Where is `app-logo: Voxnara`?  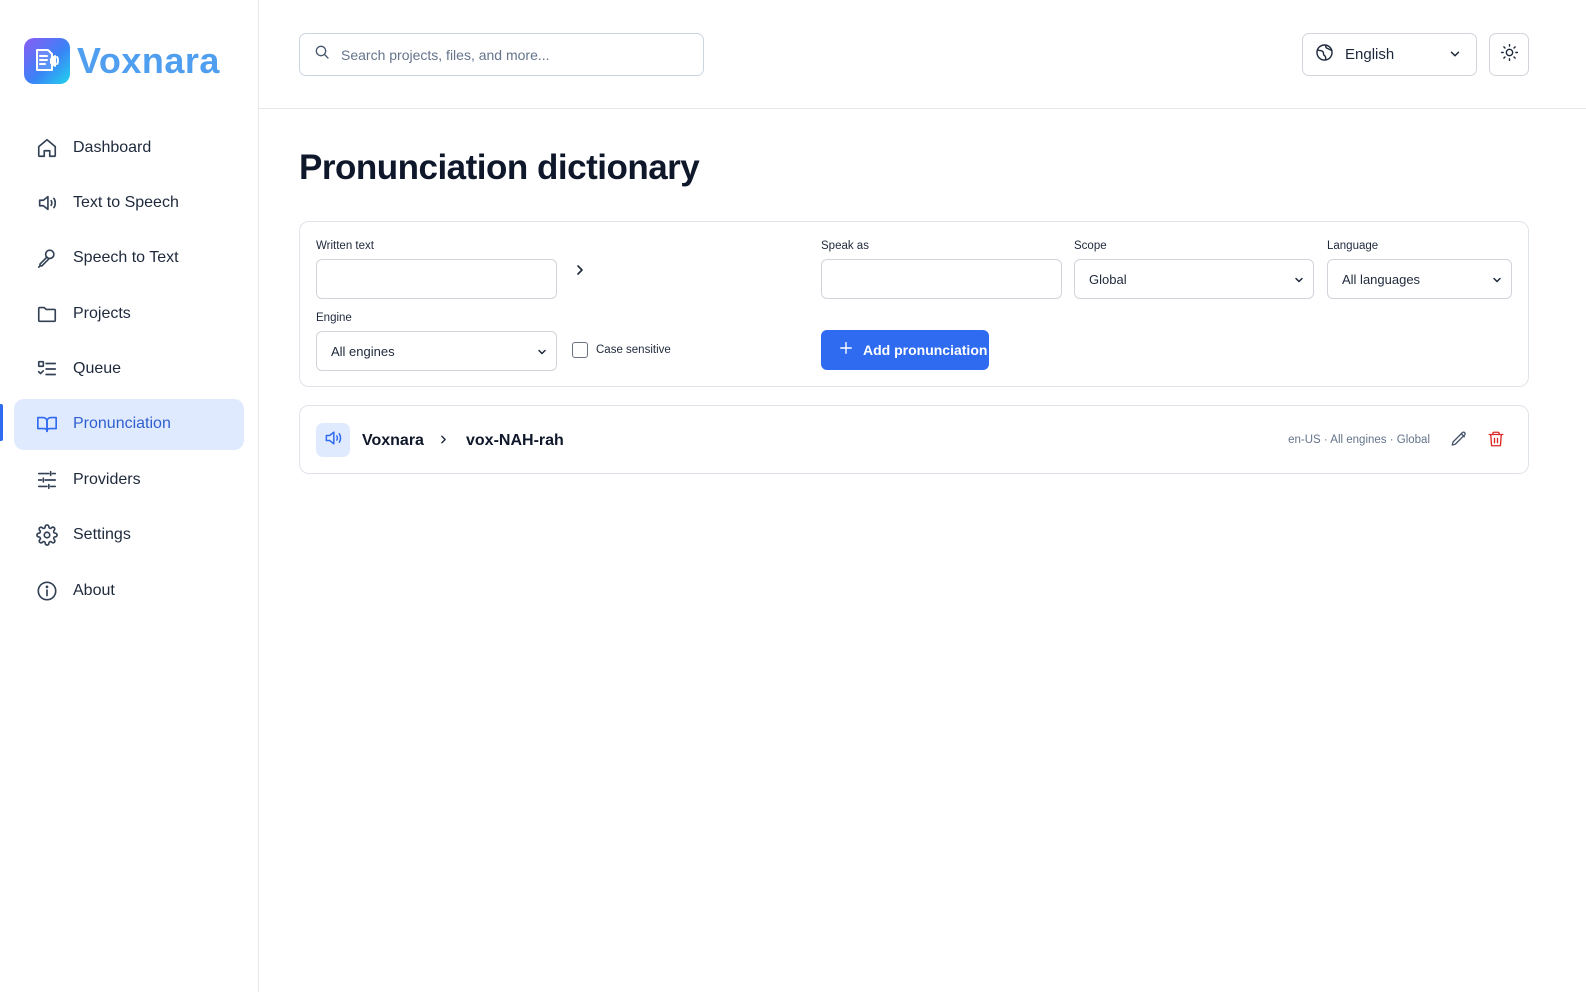 app-logo: Voxnara is located at coordinates (122, 61).